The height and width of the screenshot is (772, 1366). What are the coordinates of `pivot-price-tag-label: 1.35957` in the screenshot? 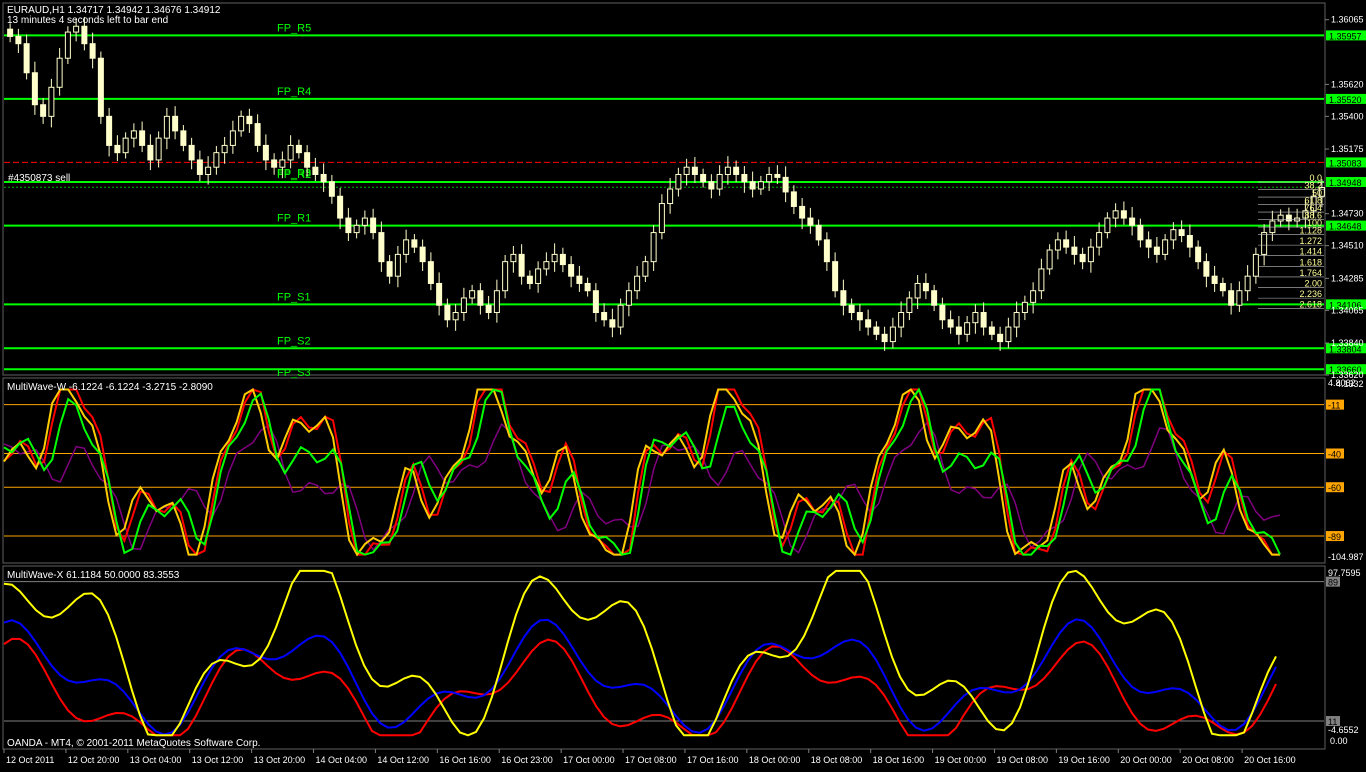 It's located at (1345, 36).